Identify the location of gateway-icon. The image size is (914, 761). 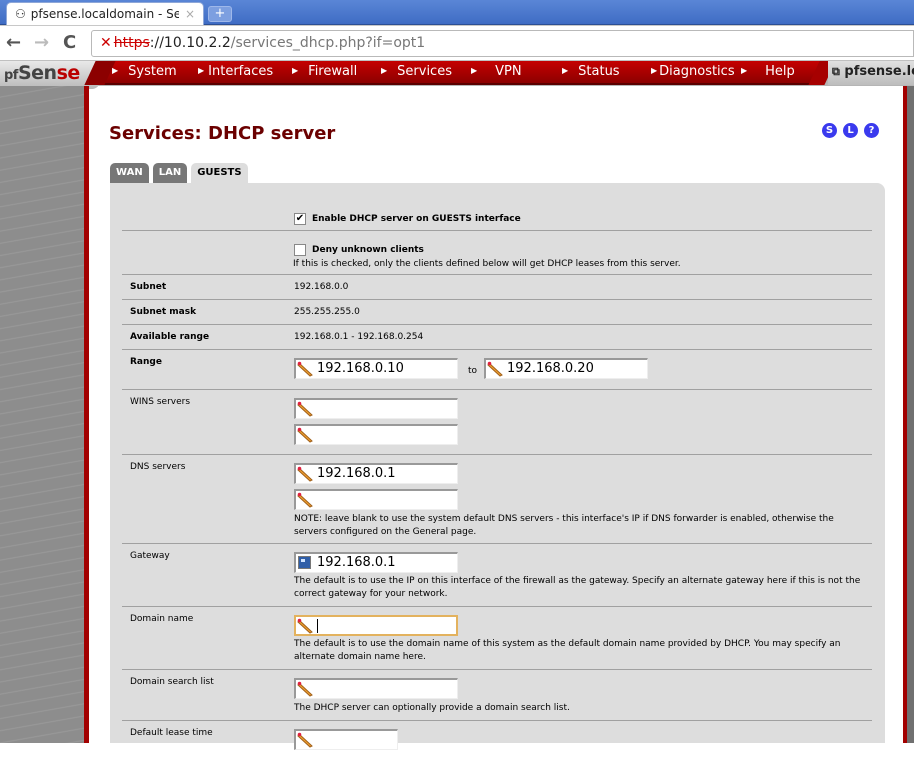
(304, 562).